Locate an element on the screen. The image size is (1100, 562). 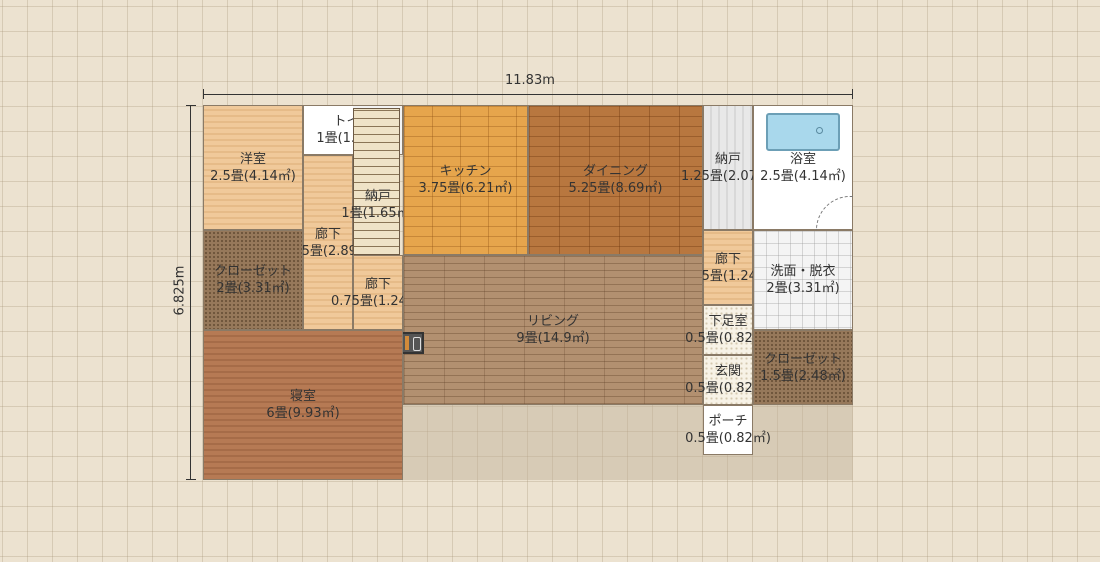
room-area: 5.25畳(8.69㎡) is located at coordinates (615, 188).